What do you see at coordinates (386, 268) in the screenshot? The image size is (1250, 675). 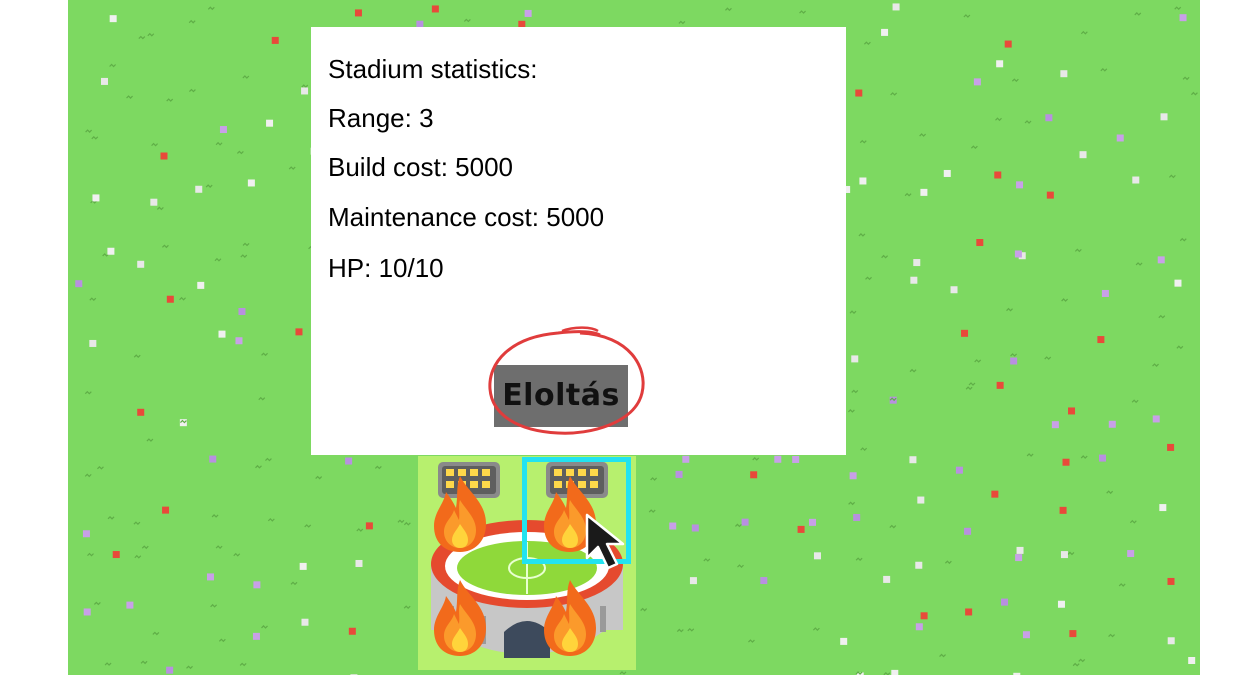 I see `hp-stat: HP: 10/10` at bounding box center [386, 268].